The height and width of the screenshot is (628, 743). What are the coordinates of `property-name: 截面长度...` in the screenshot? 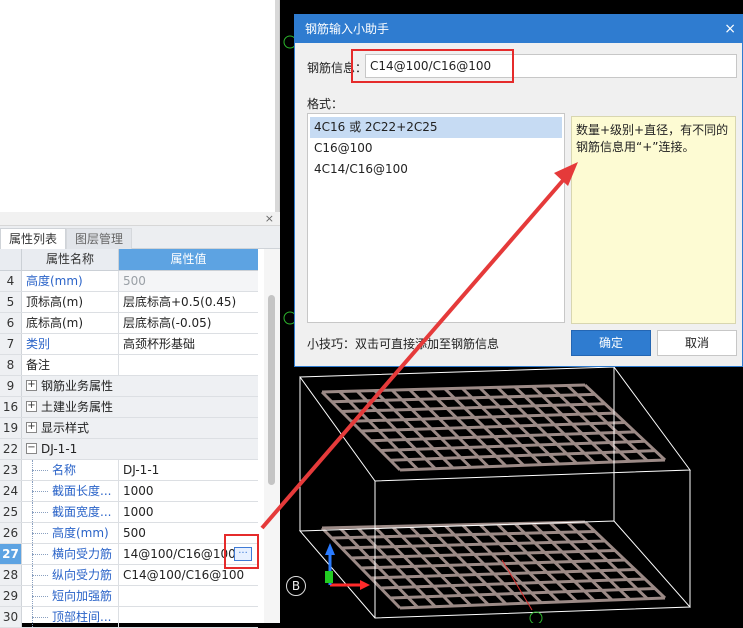 It's located at (70, 491).